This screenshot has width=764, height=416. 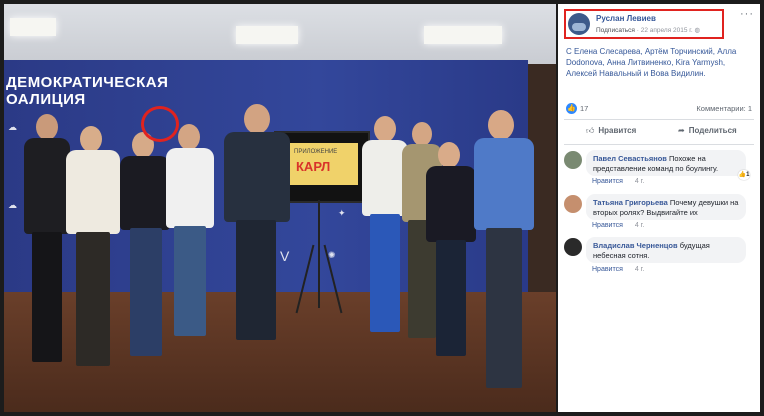 What do you see at coordinates (707, 130) in the screenshot?
I see `share-button: ➦ Поделиться` at bounding box center [707, 130].